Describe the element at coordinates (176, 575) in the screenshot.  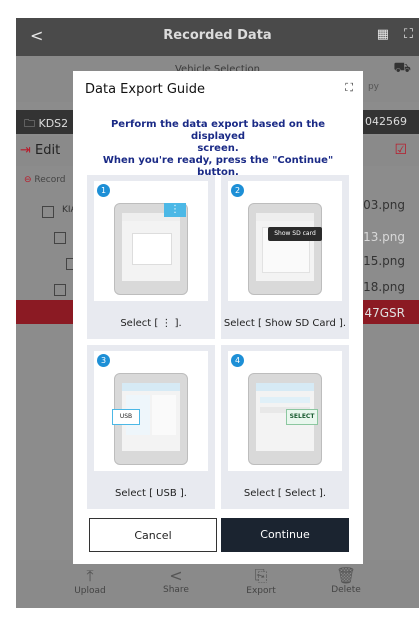
I see `share-icon: <` at that location.